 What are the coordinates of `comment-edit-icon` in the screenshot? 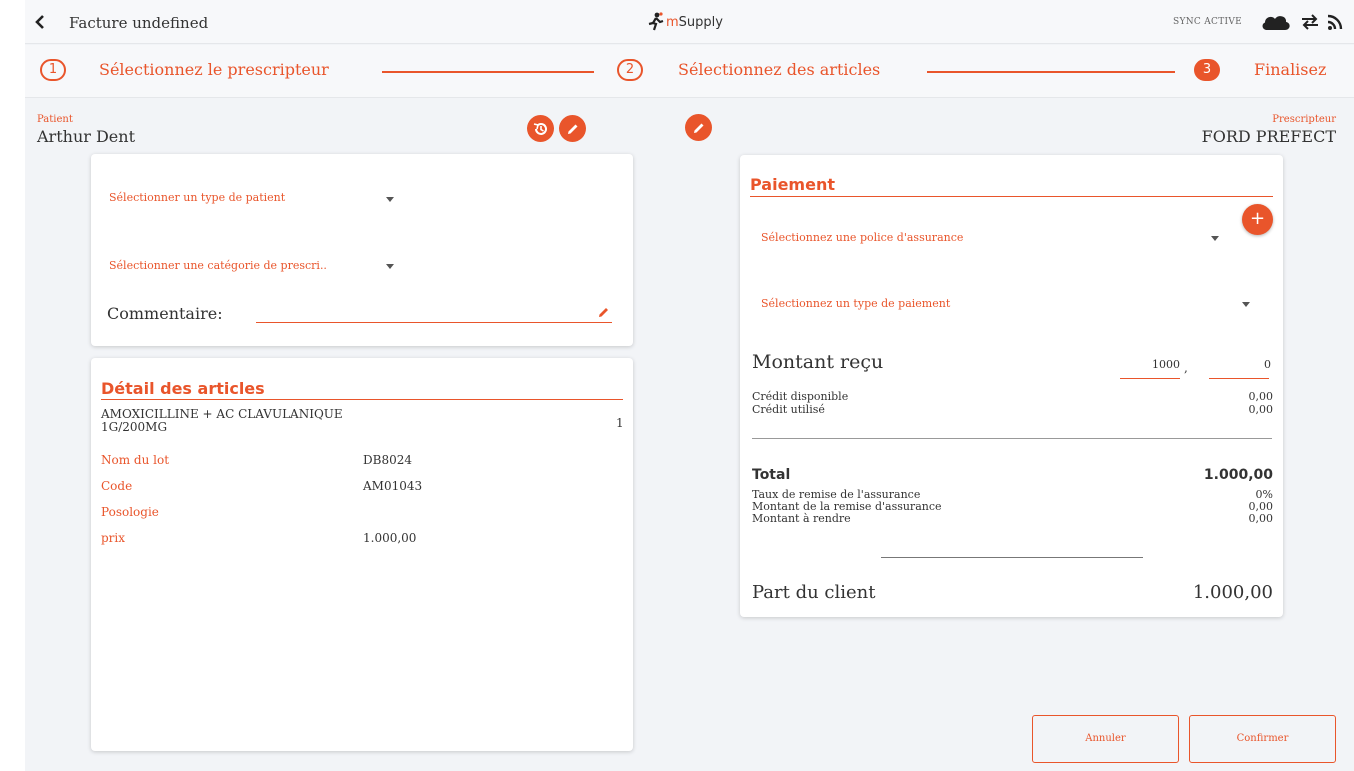 It's located at (604, 312).